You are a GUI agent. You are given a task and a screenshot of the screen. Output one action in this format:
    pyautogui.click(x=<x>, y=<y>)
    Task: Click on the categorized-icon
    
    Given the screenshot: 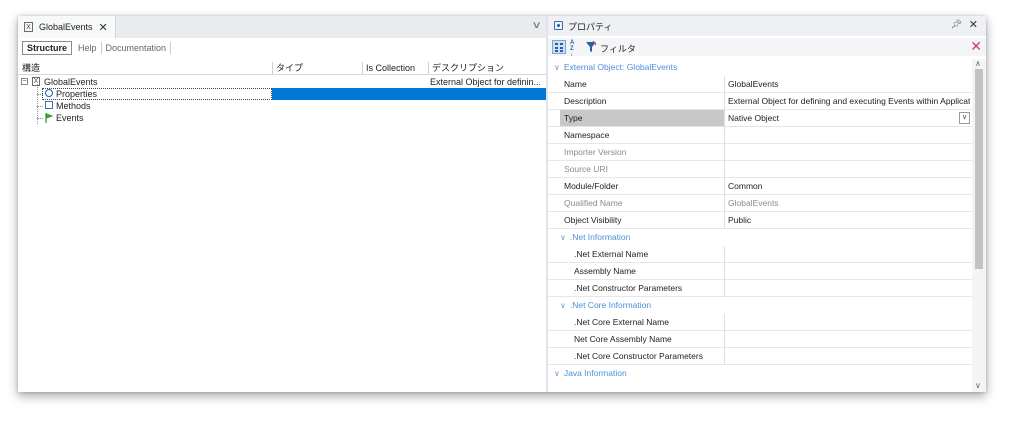 What is the action you would take?
    pyautogui.click(x=559, y=47)
    